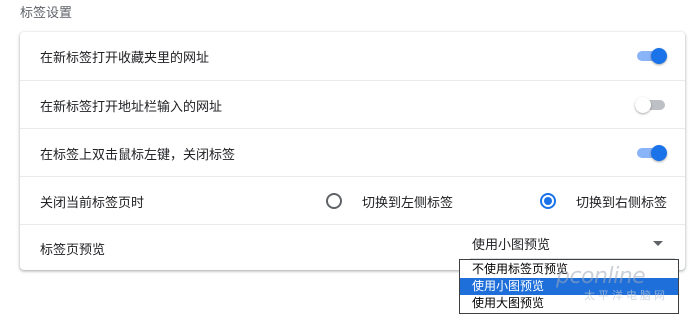  What do you see at coordinates (334, 201) in the screenshot?
I see `radio-switch-left` at bounding box center [334, 201].